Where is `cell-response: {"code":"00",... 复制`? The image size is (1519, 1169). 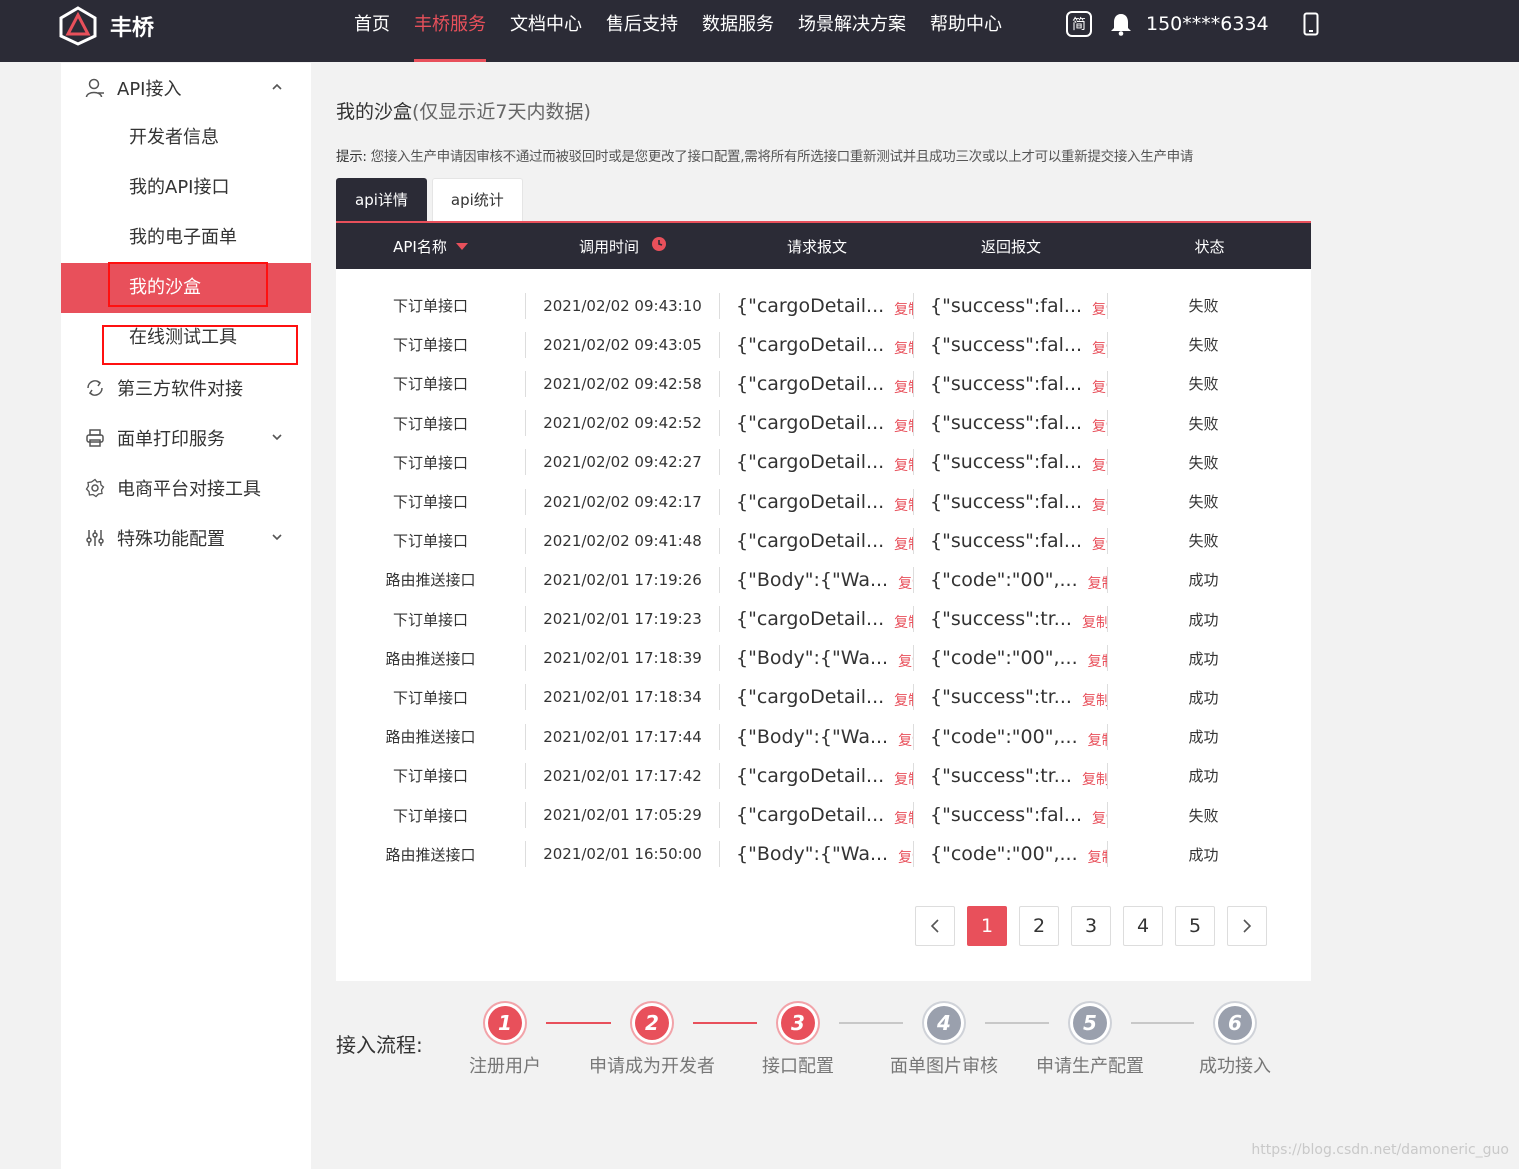
cell-response: {"code":"00",... 复制 is located at coordinates (1011, 579).